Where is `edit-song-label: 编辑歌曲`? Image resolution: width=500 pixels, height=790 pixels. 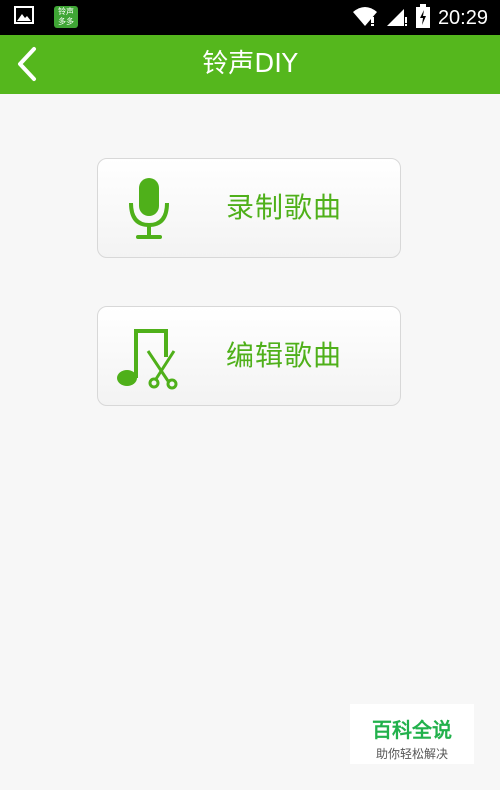
edit-song-label: 编辑歌曲 is located at coordinates (284, 355).